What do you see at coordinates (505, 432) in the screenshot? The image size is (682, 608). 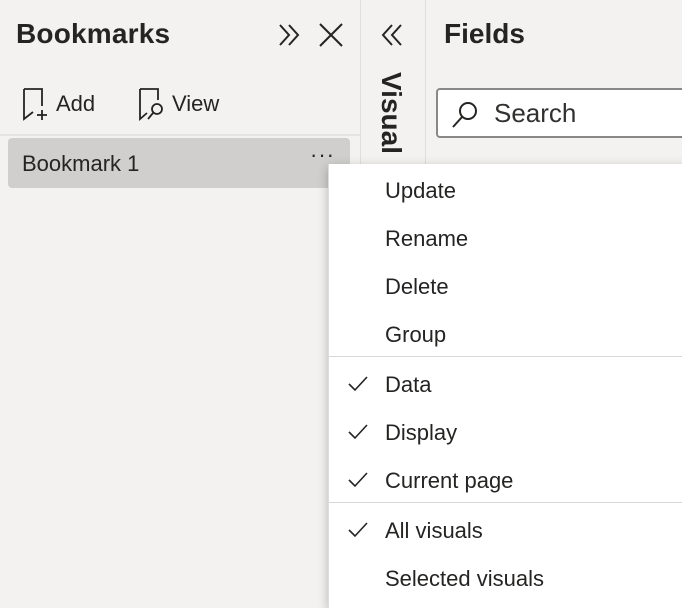 I see `menu-item-display: Display` at bounding box center [505, 432].